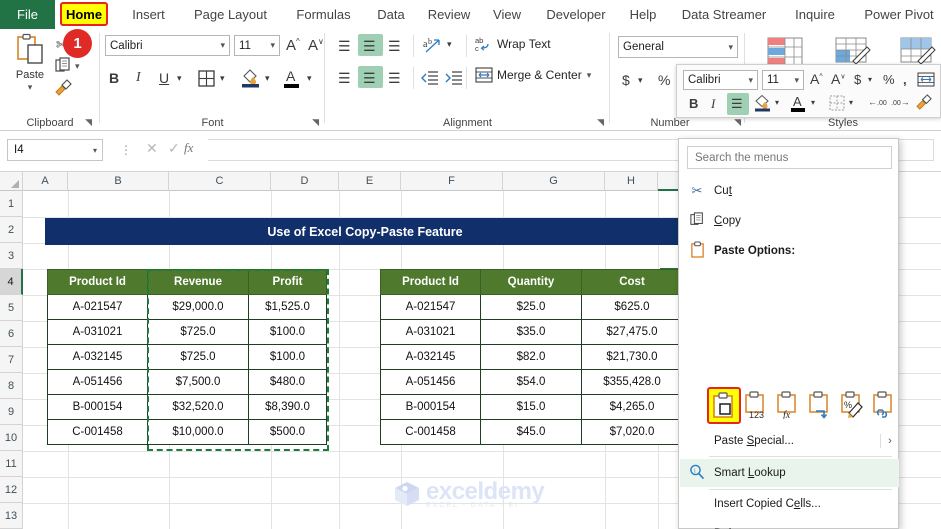  Describe the element at coordinates (220, 181) in the screenshot. I see `column-header-c: C` at that location.